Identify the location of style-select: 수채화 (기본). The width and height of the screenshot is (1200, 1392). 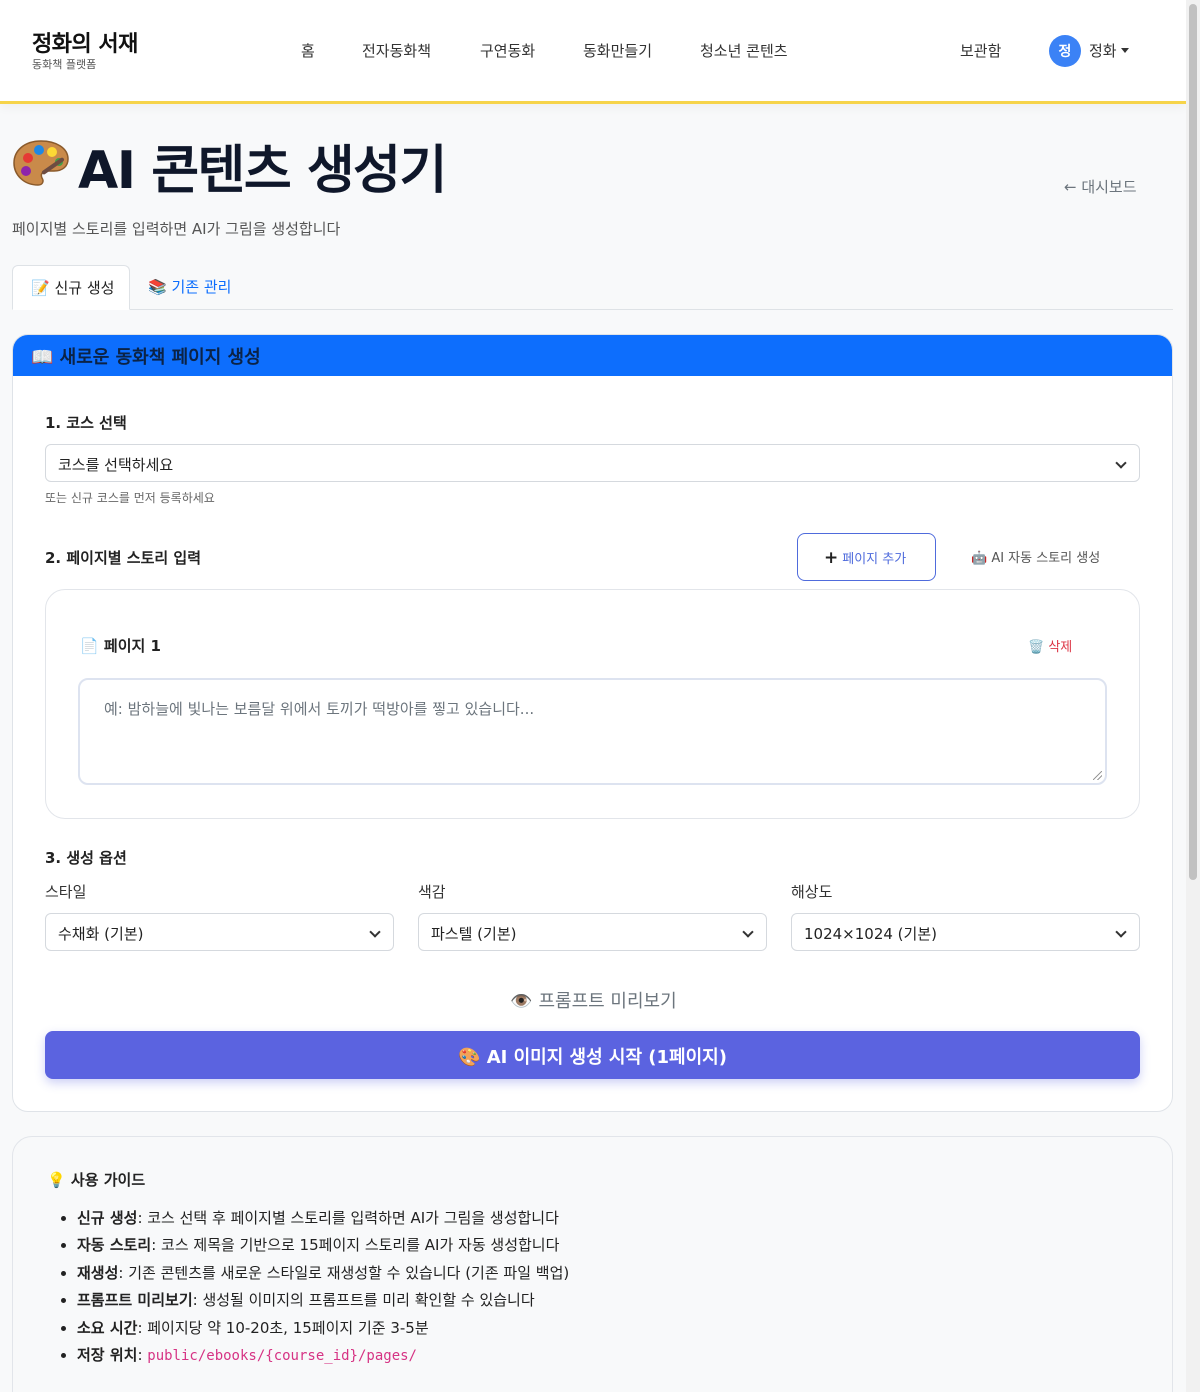
(219, 932).